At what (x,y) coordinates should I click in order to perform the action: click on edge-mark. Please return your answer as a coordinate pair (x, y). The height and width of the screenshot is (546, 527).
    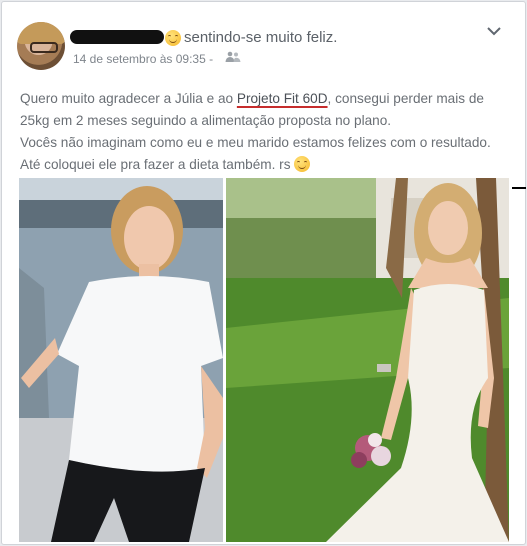
    Looking at the image, I should click on (519, 188).